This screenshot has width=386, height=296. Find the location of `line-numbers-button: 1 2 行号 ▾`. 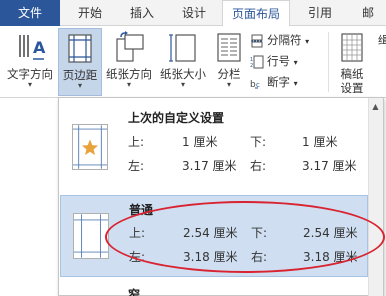

line-numbers-button: 1 2 行号 ▾ is located at coordinates (274, 61).